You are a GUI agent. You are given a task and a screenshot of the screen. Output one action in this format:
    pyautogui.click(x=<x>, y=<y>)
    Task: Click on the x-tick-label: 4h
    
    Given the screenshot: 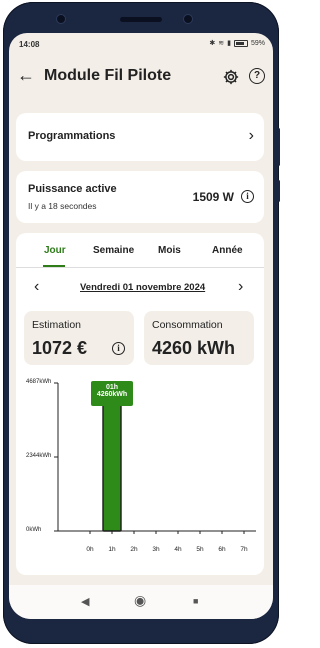 What is the action you would take?
    pyautogui.click(x=178, y=549)
    